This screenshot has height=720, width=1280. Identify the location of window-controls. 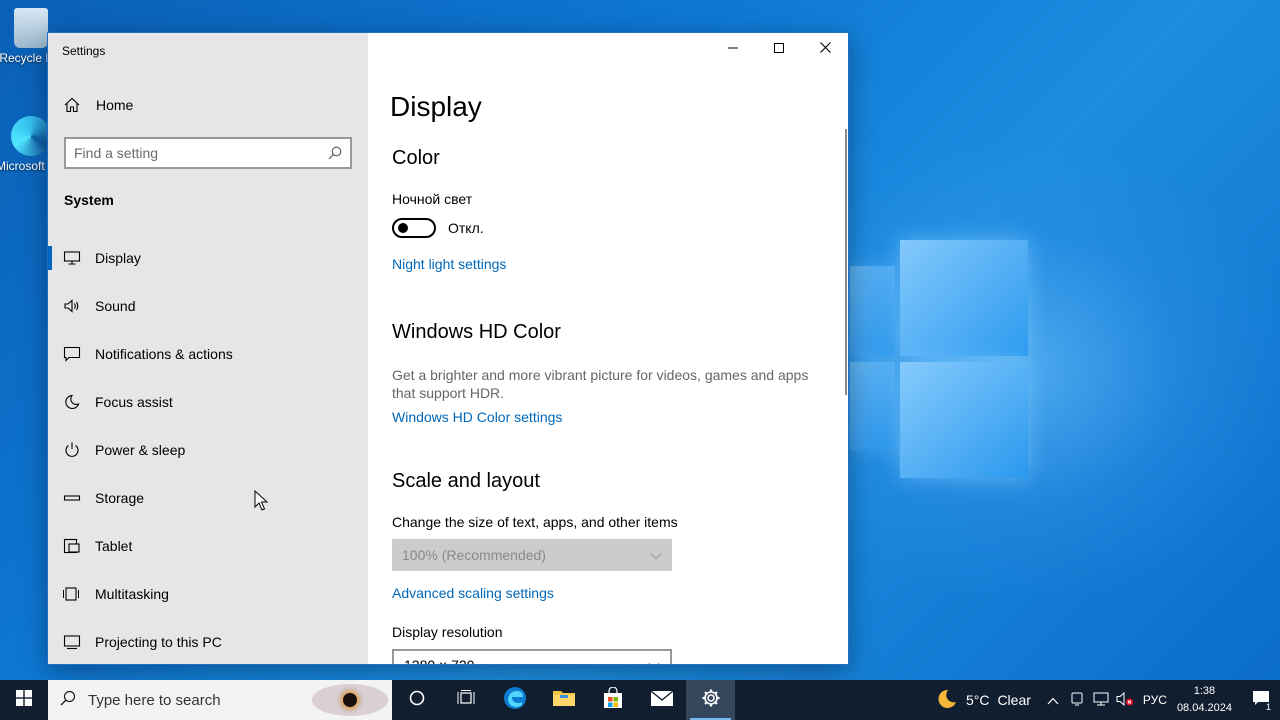
(779, 49).